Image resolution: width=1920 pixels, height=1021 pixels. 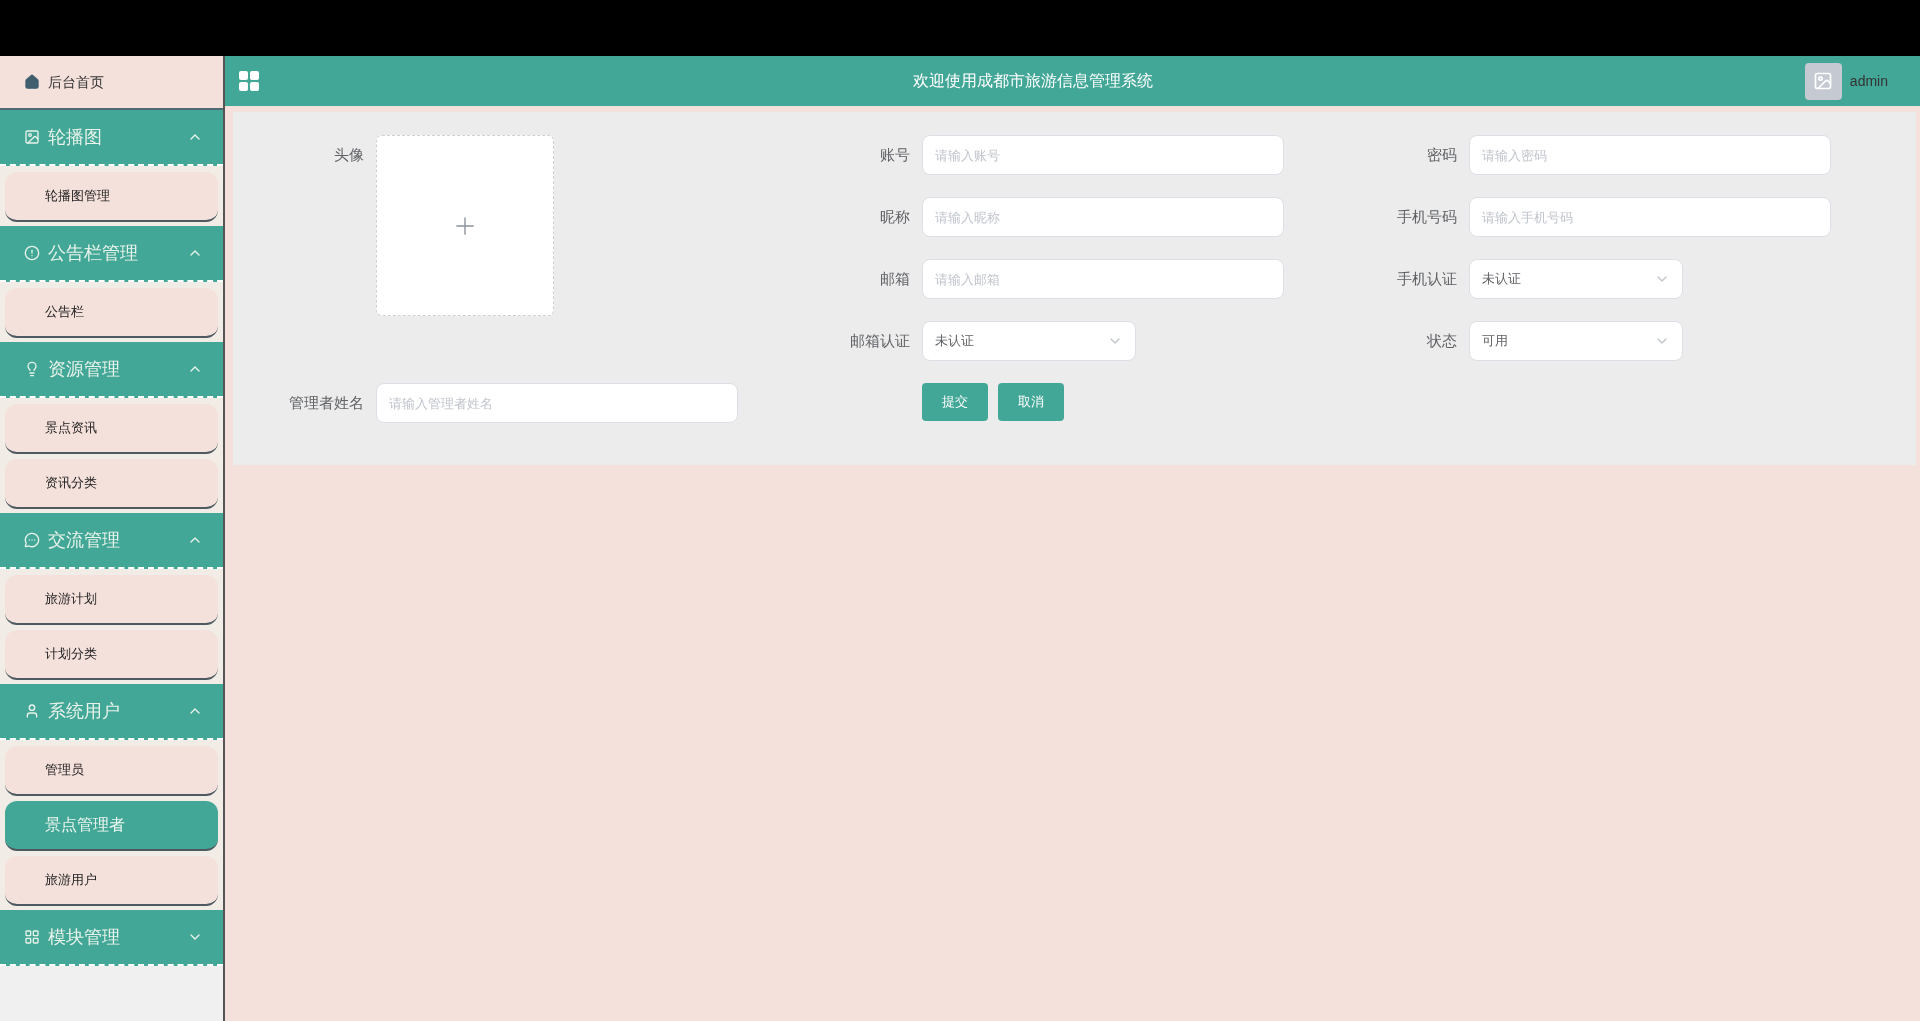 What do you see at coordinates (111, 429) in the screenshot?
I see `menu-item: 景点资讯` at bounding box center [111, 429].